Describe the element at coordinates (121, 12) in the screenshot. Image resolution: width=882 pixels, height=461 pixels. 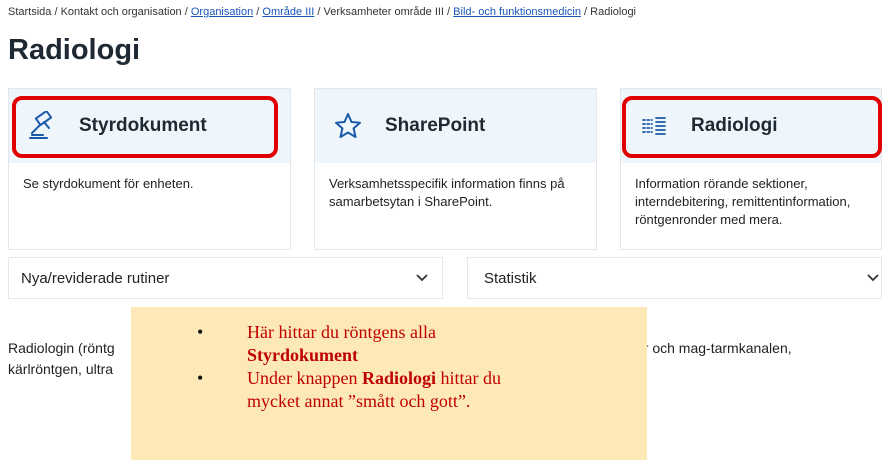
I see `breadcrumb-item-kontakt: Kontakt och organisation` at that location.